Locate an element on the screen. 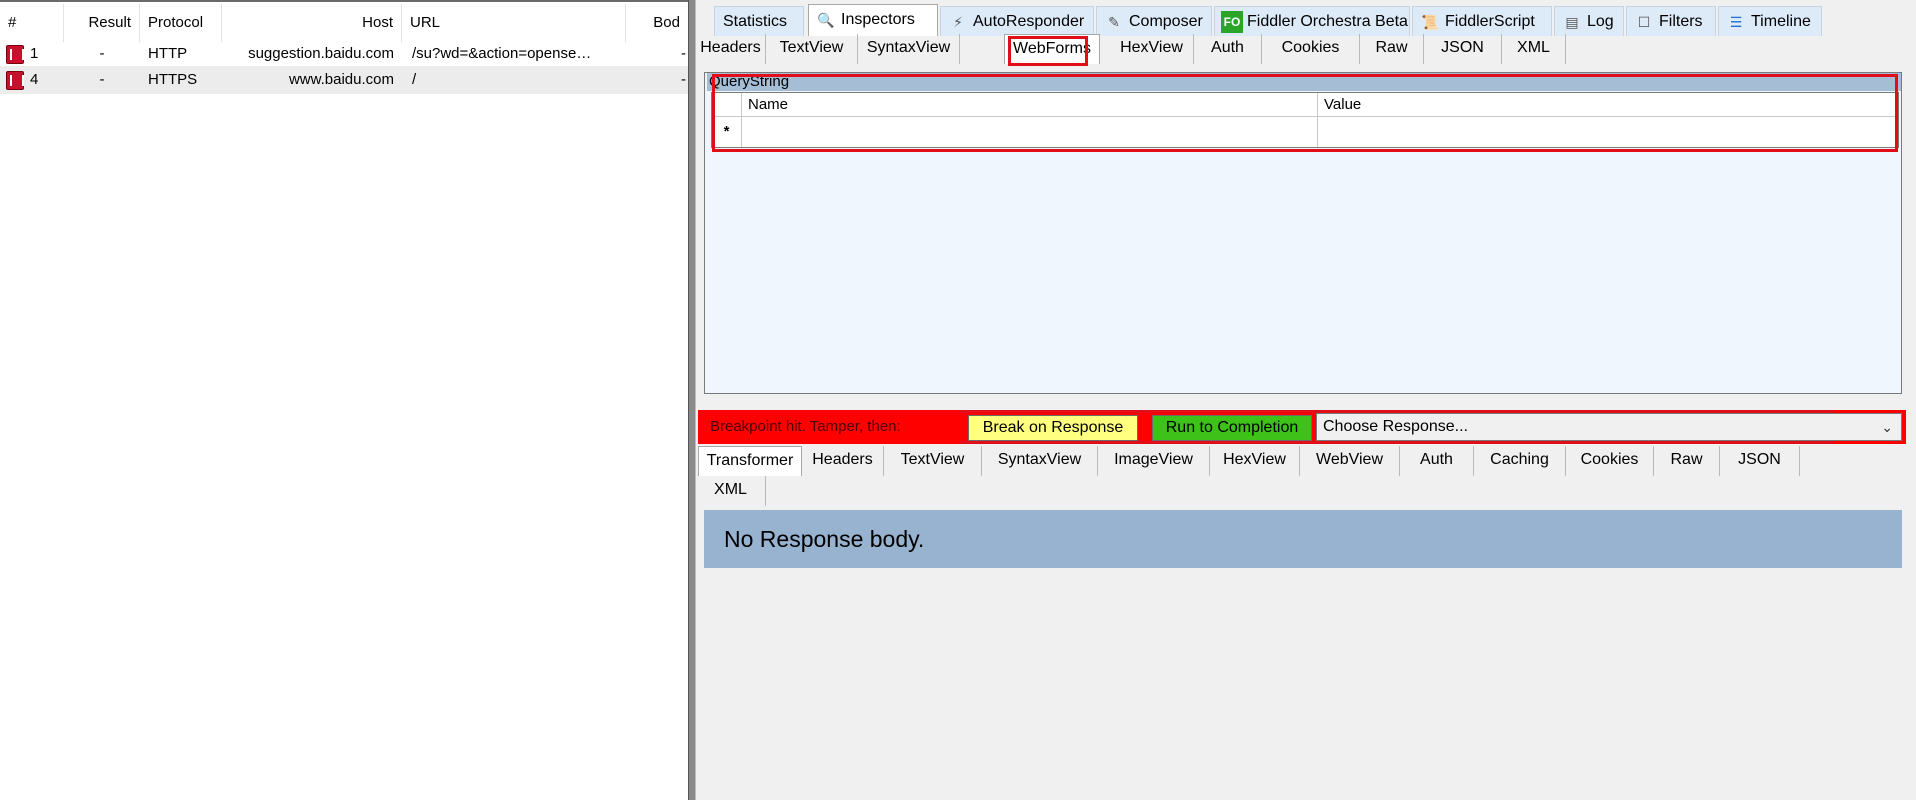 The height and width of the screenshot is (800, 1916). session-host: www.baidu.com is located at coordinates (341, 79).